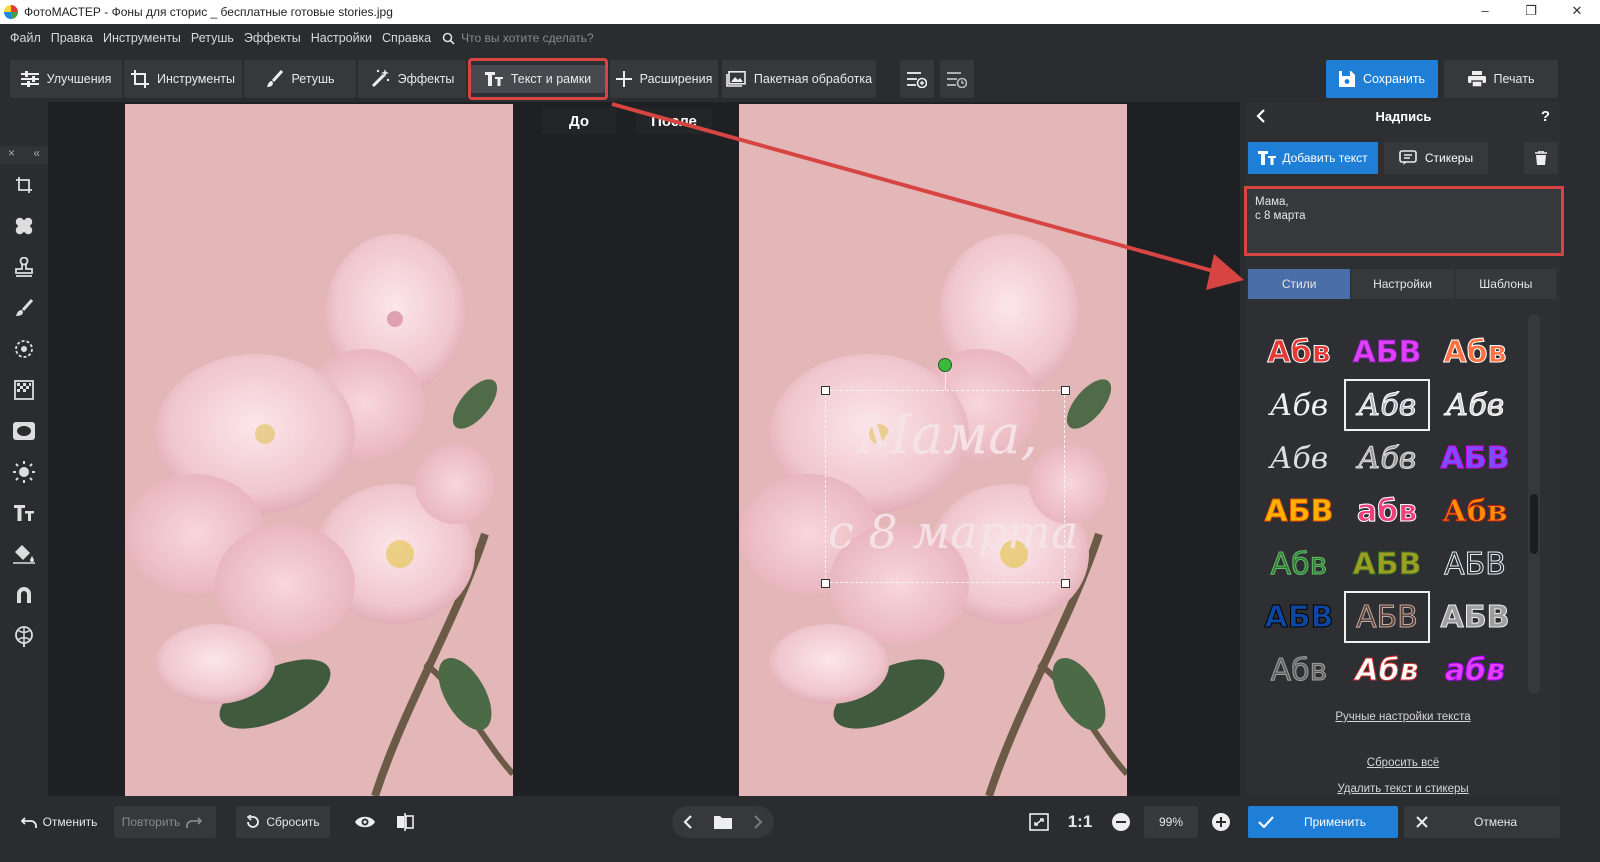  Describe the element at coordinates (917, 79) in the screenshot. I see `add-preset-button` at that location.